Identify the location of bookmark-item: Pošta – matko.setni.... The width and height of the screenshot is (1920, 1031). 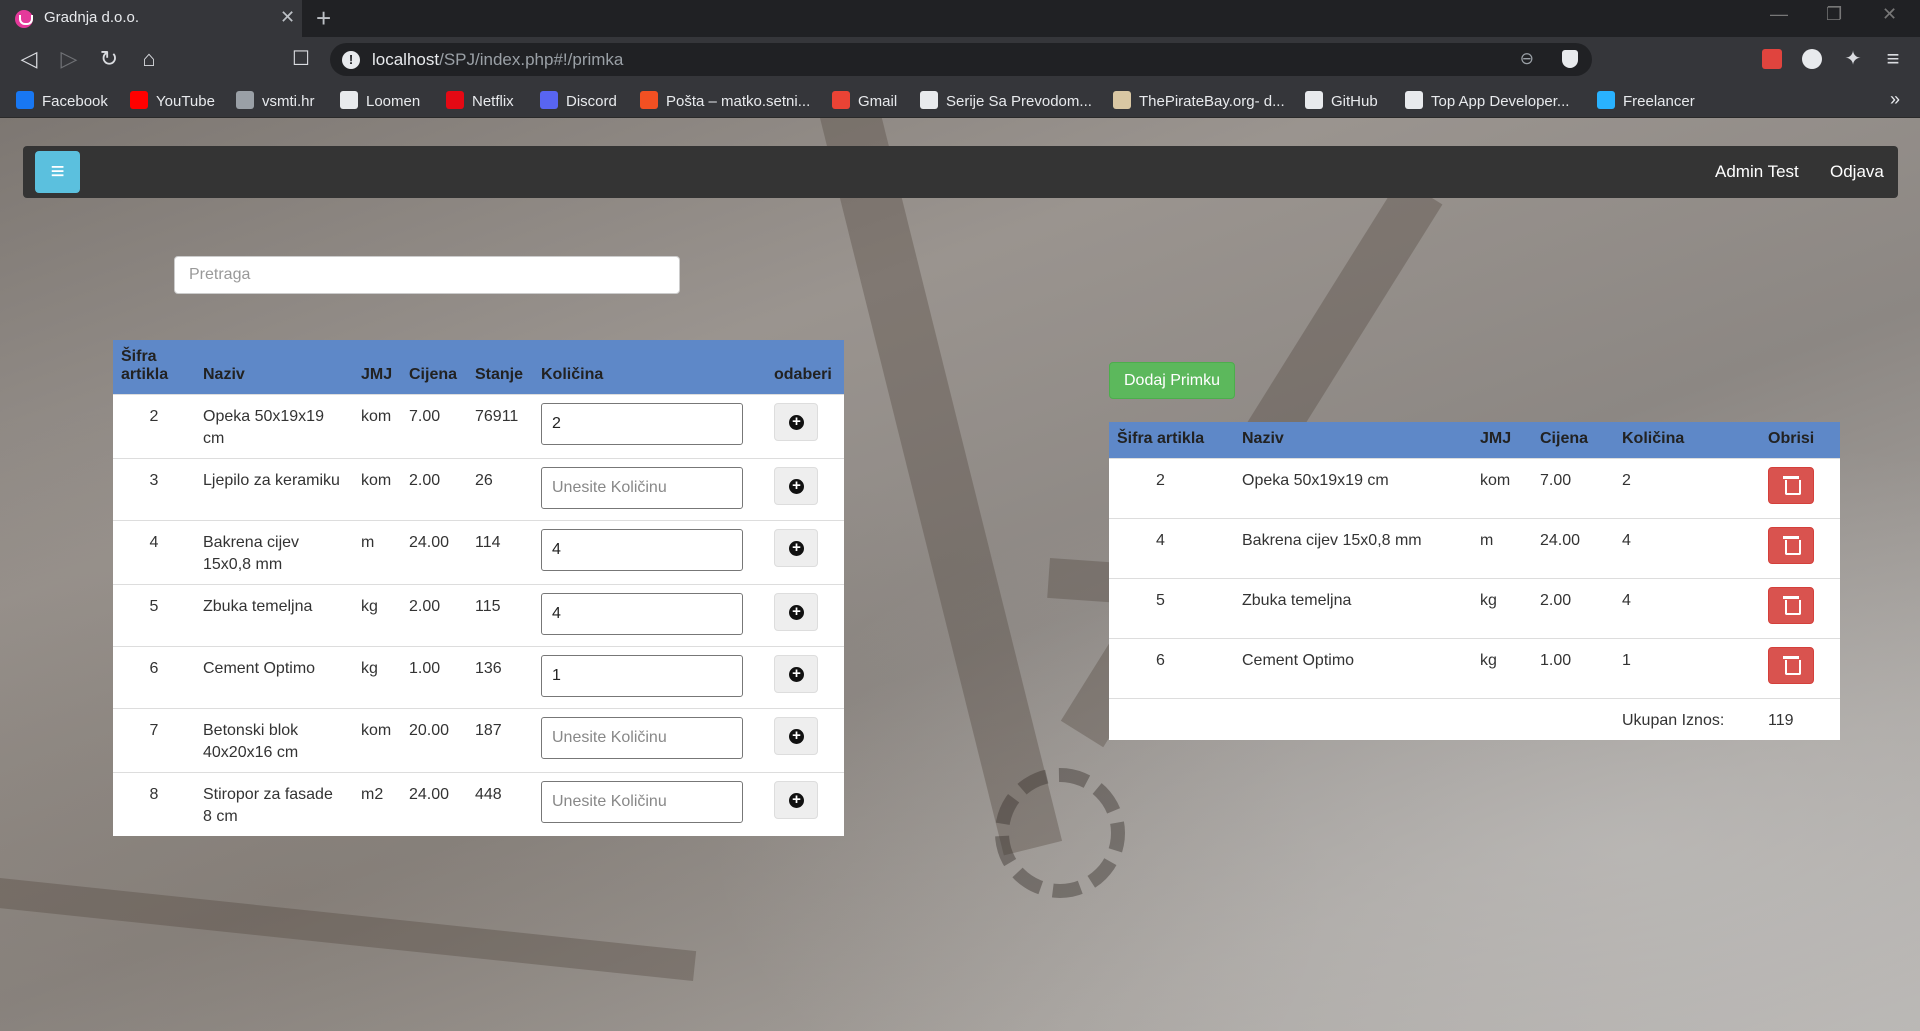
(725, 100).